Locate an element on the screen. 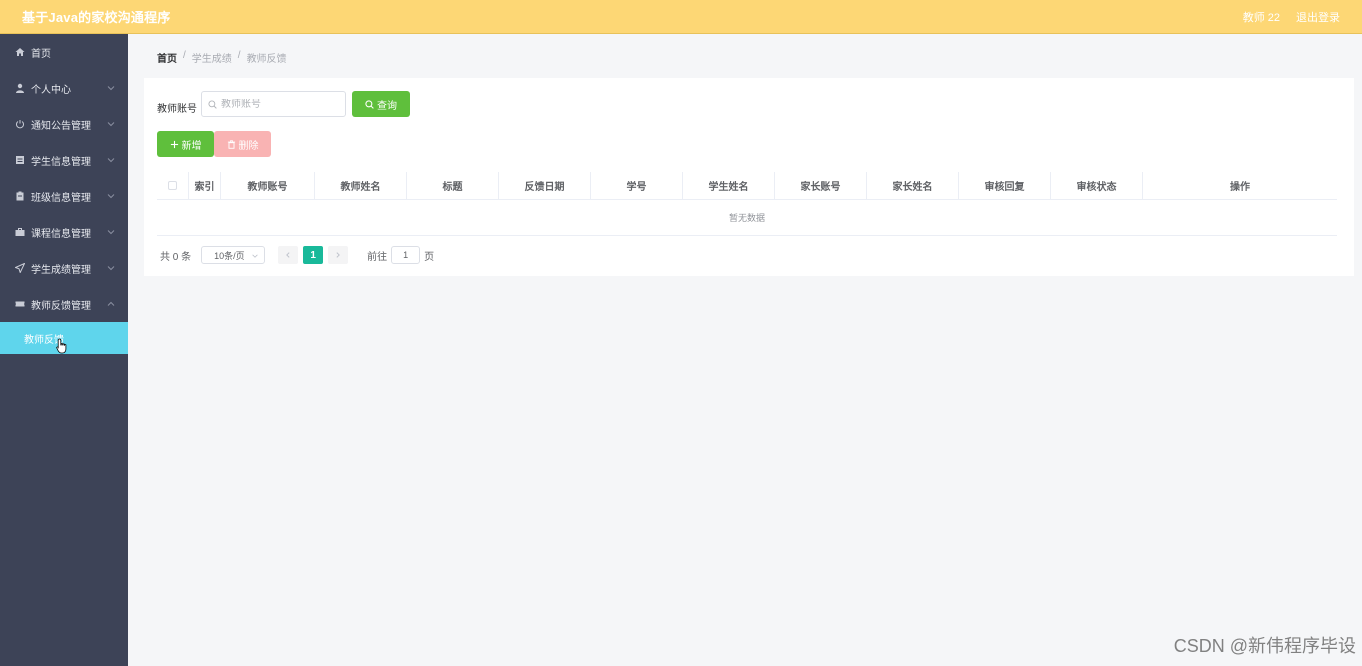 The height and width of the screenshot is (666, 1362). current-user: 教师 22 is located at coordinates (1261, 17).